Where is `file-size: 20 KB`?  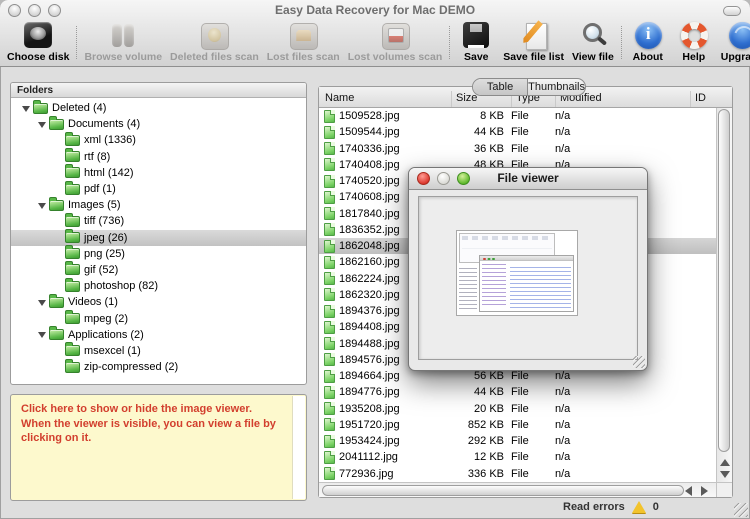 file-size: 20 KB is located at coordinates (489, 408).